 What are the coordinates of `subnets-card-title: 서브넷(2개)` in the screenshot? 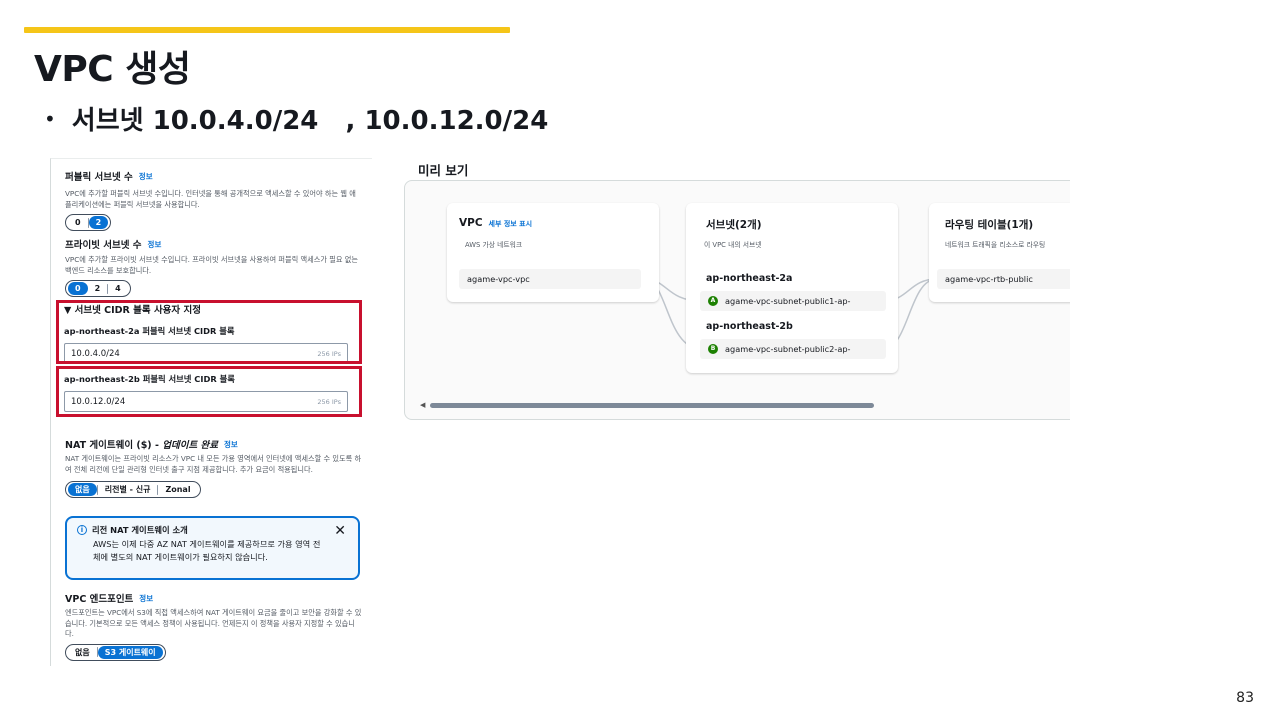 It's located at (734, 225).